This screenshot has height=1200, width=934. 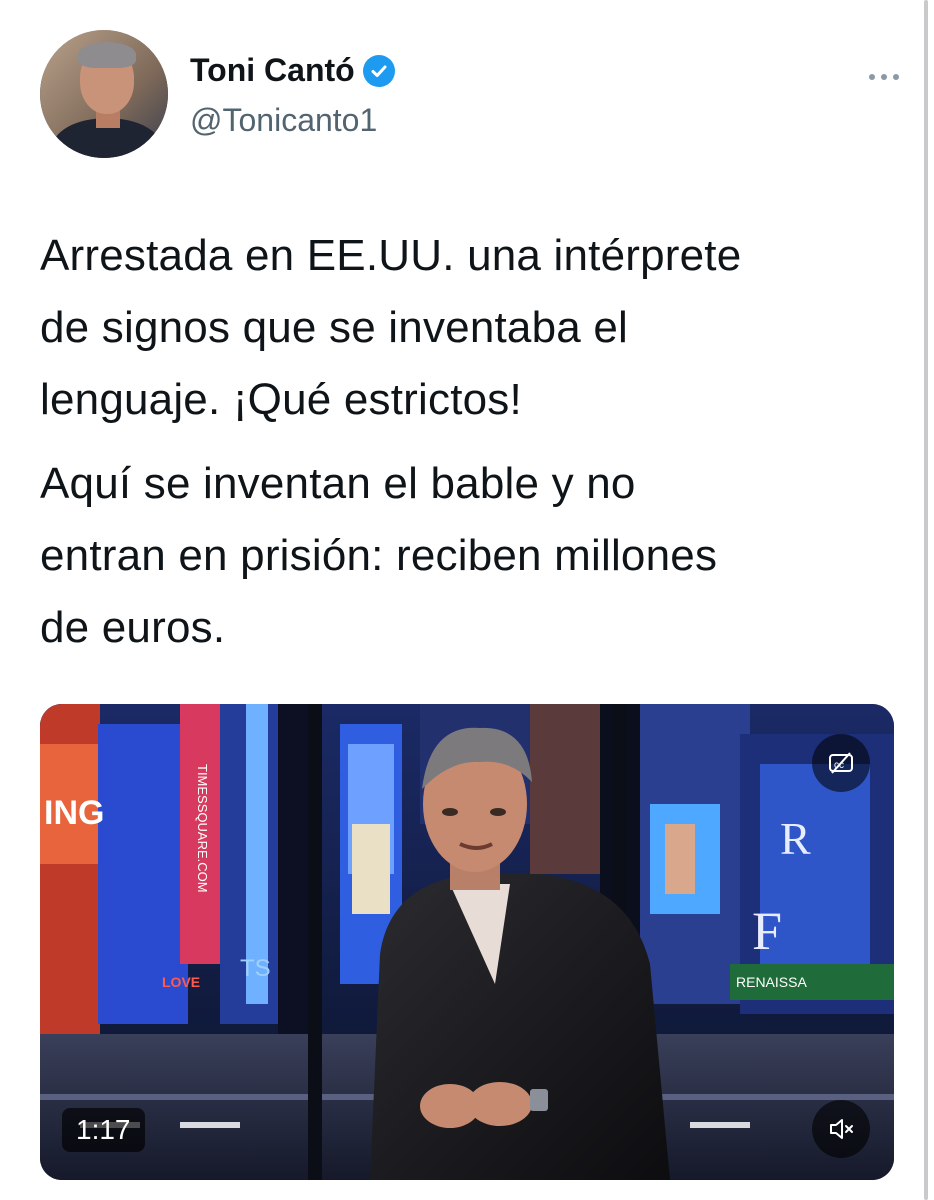 What do you see at coordinates (283, 120) in the screenshot?
I see `author-handle: @Tonicanto1` at bounding box center [283, 120].